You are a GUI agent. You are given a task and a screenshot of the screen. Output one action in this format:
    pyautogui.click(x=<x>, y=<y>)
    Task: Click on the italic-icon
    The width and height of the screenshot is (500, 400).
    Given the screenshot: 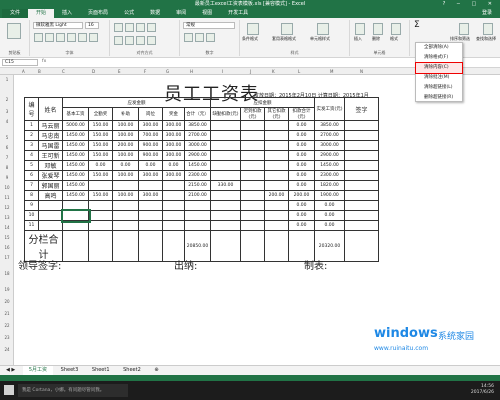 What is the action you would take?
    pyautogui.click(x=49, y=37)
    